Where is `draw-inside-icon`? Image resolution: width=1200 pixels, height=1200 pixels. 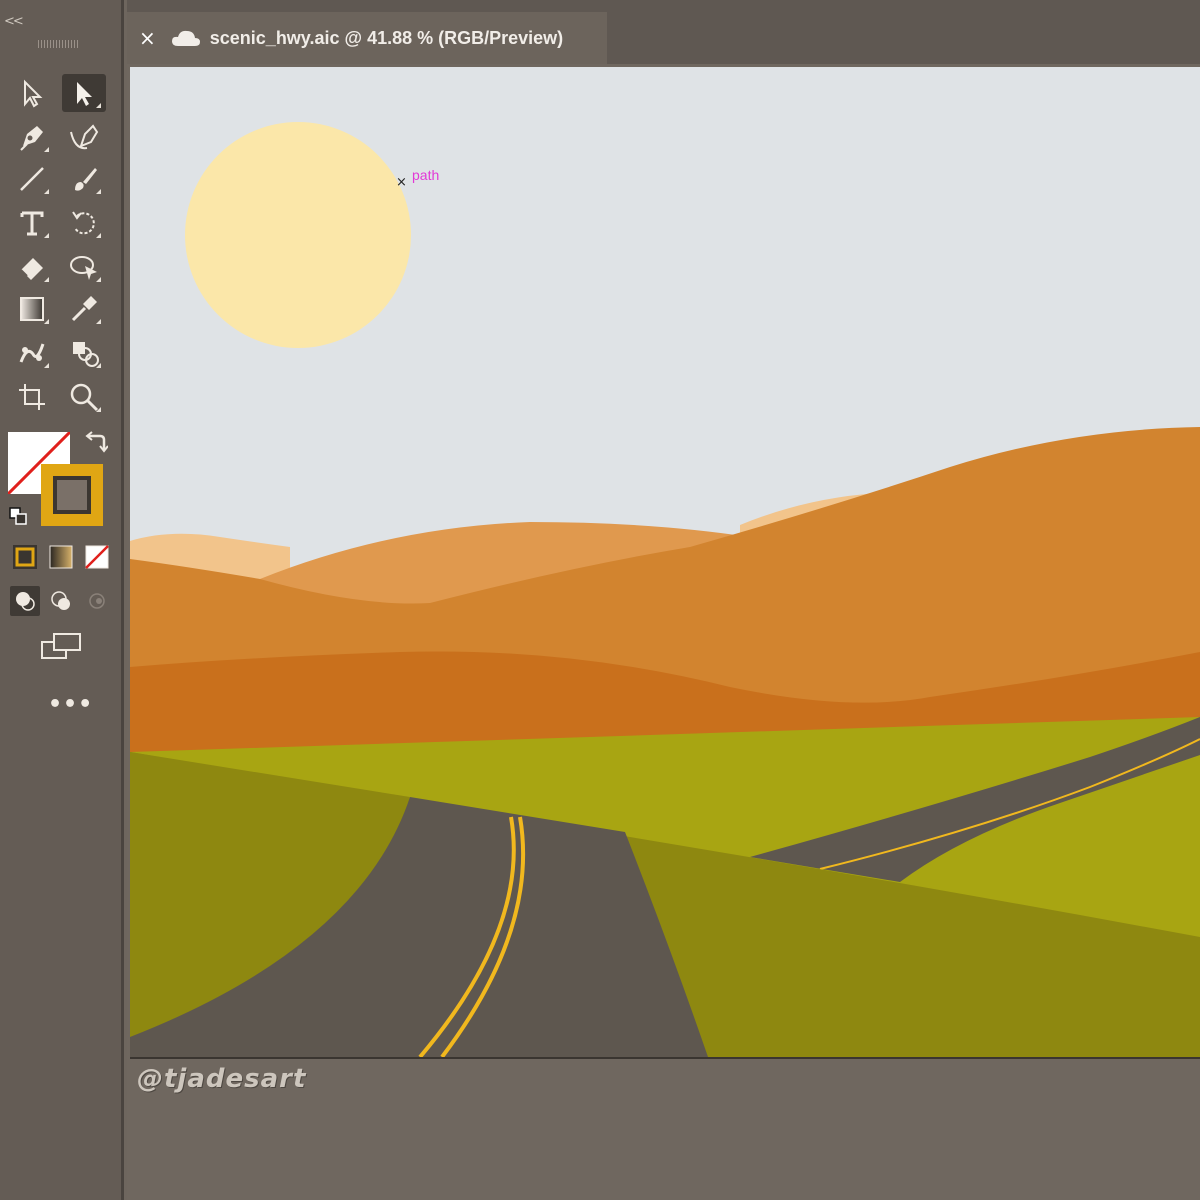 draw-inside-icon is located at coordinates (97, 601).